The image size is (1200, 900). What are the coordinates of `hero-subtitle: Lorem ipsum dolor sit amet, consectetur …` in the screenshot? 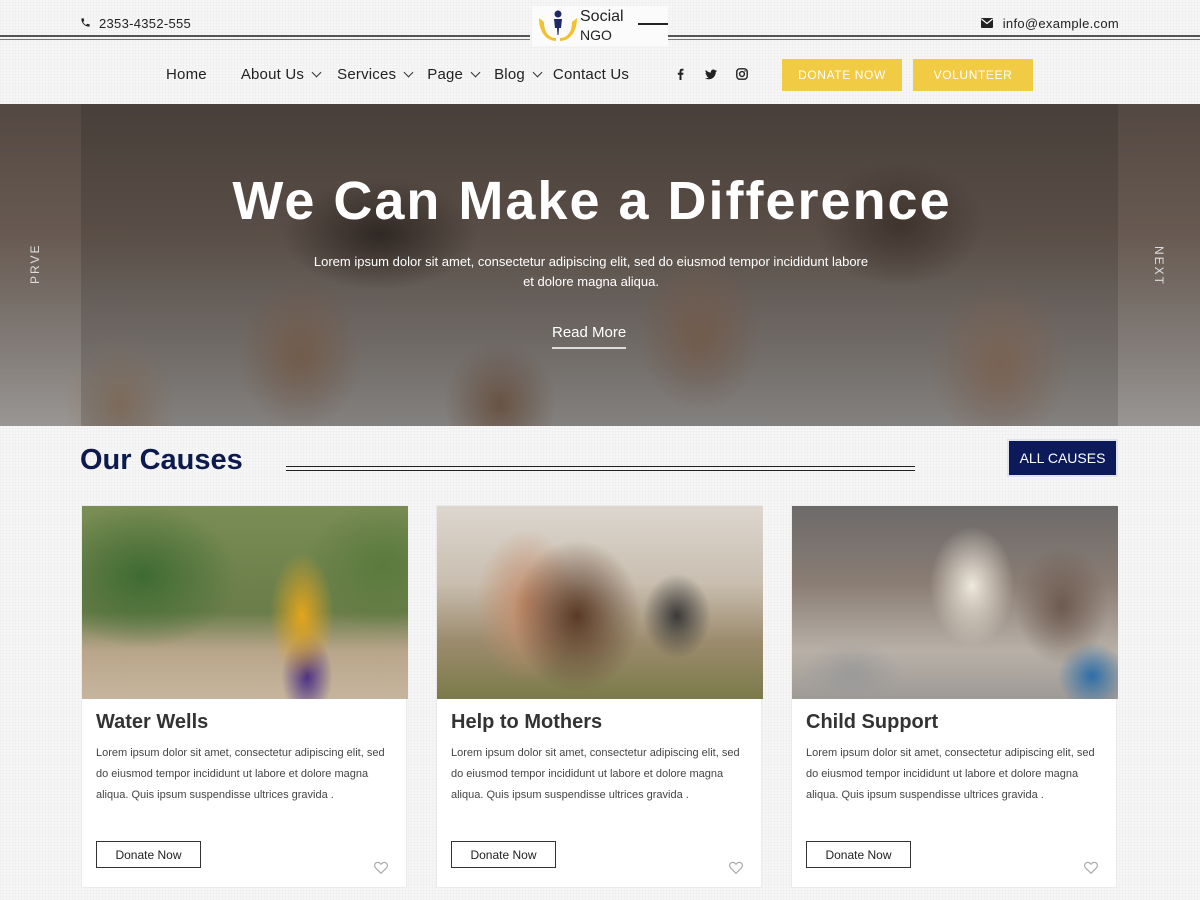 It's located at (591, 271).